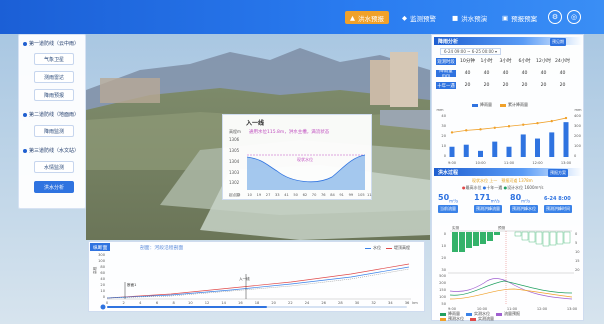 This screenshot has width=604, height=324. Describe the element at coordinates (104, 297) in the screenshot. I see `y-tick: 0` at that location.